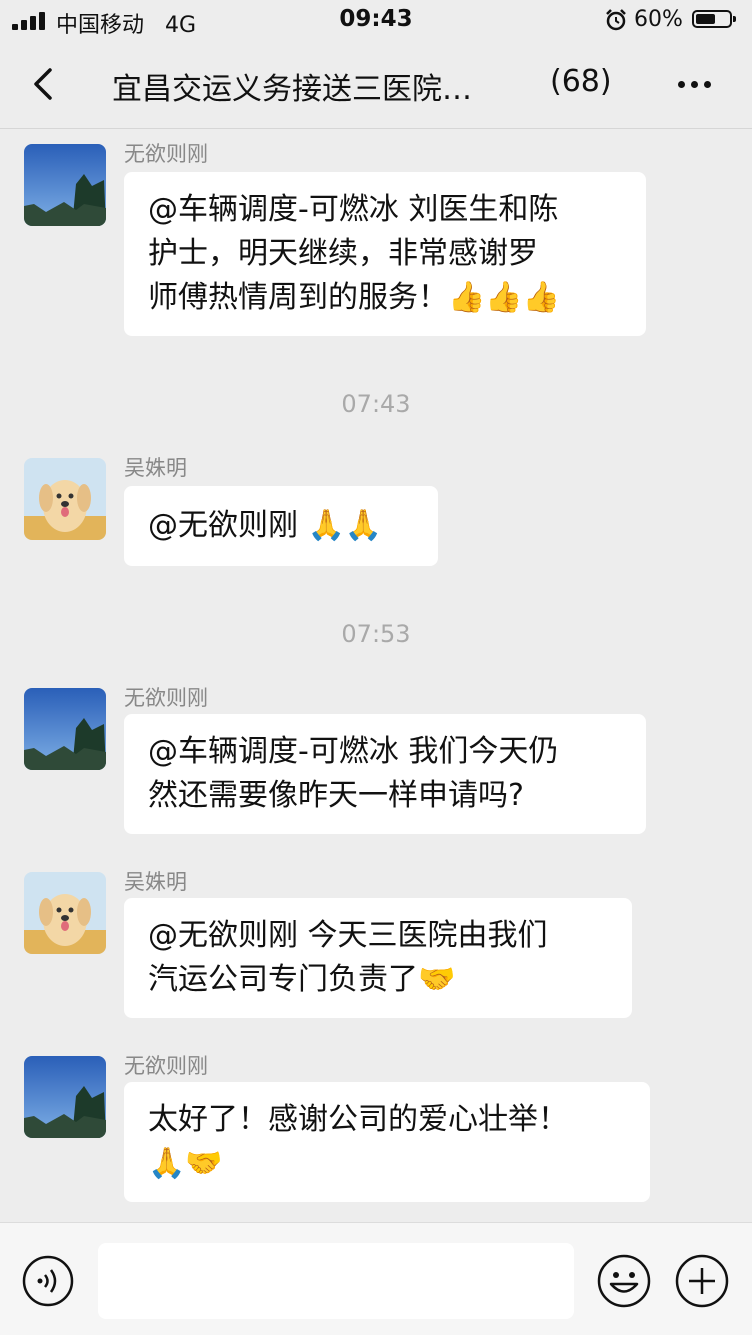 This screenshot has height=1335, width=752. Describe the element at coordinates (376, 634) in the screenshot. I see `timestamp: 07:53` at that location.